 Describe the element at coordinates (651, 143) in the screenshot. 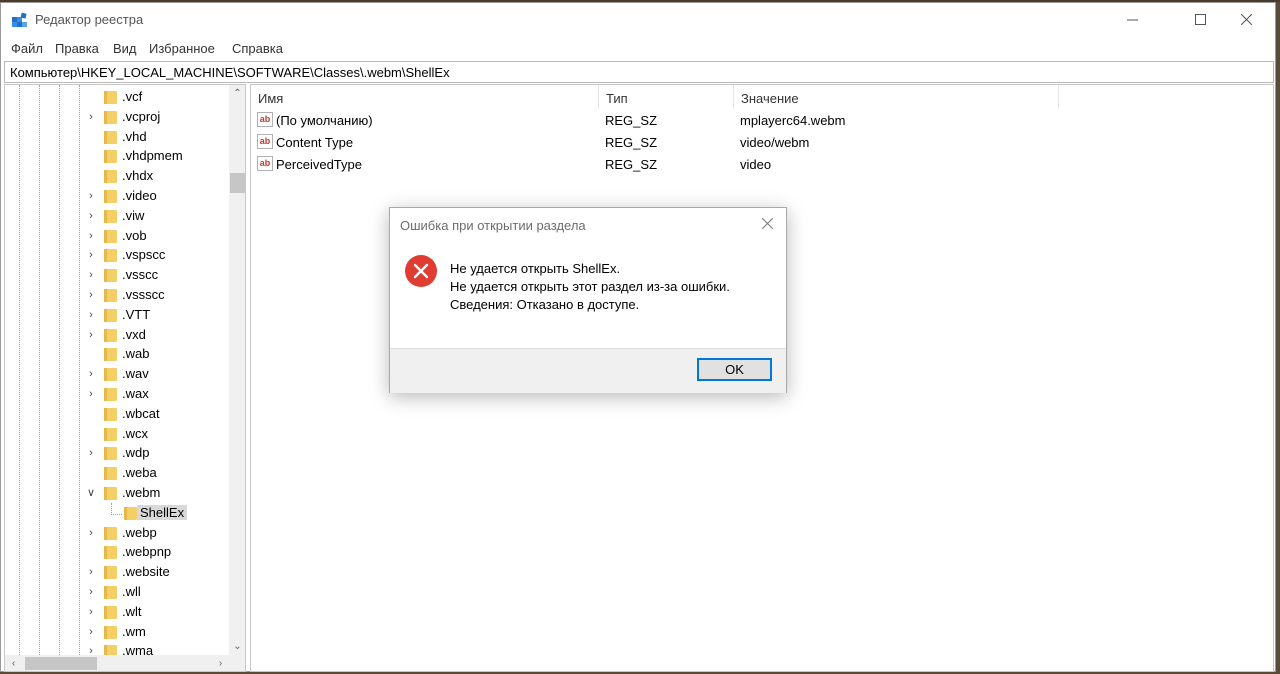

I see `value-row: ab Content Type REG_SZ video/webm` at that location.